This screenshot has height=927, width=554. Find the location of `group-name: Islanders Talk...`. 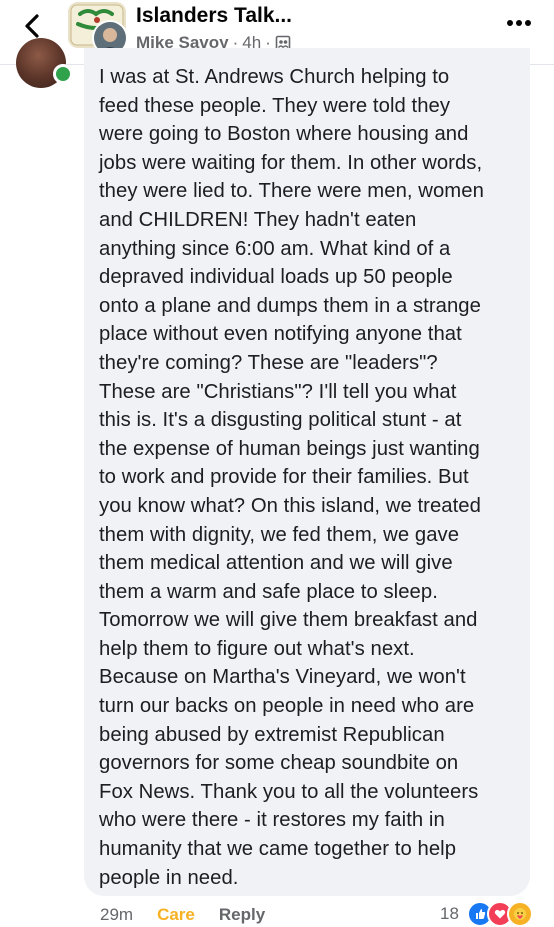

group-name: Islanders Talk... is located at coordinates (214, 16).